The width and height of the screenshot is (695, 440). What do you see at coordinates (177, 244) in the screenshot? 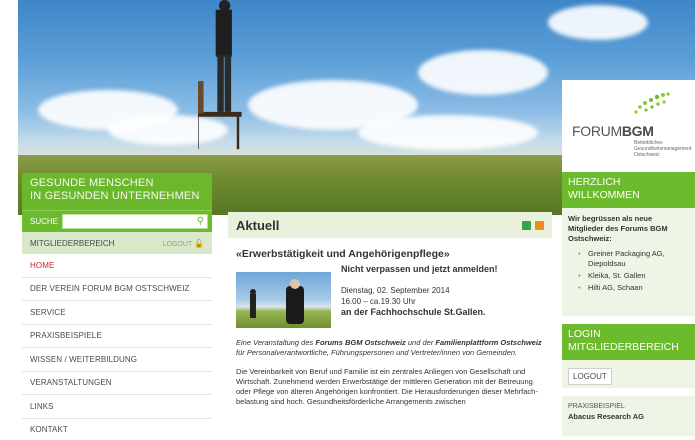
I see `members-logout-label: LOGOUT` at bounding box center [177, 244].